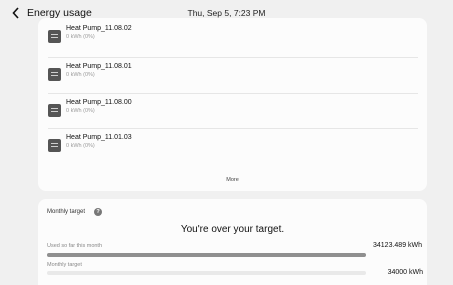 This screenshot has height=285, width=453. What do you see at coordinates (75, 246) in the screenshot?
I see `used-label: Used so far this month` at bounding box center [75, 246].